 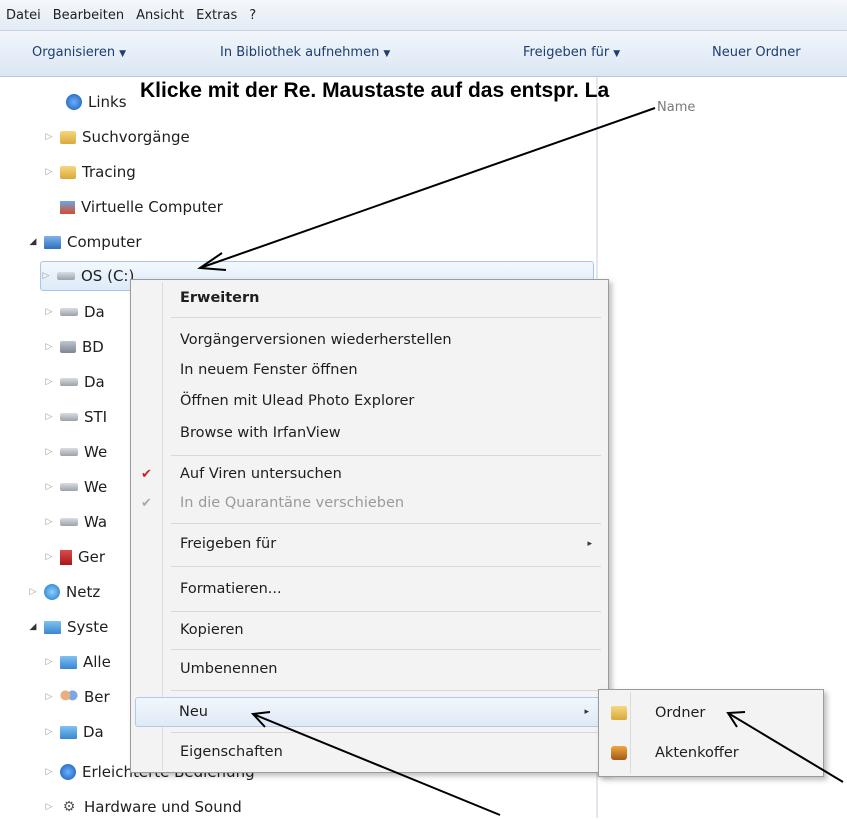 I want to click on menu-item-label: Vorgängerversionen wiederherstellen, so click(x=316, y=340).